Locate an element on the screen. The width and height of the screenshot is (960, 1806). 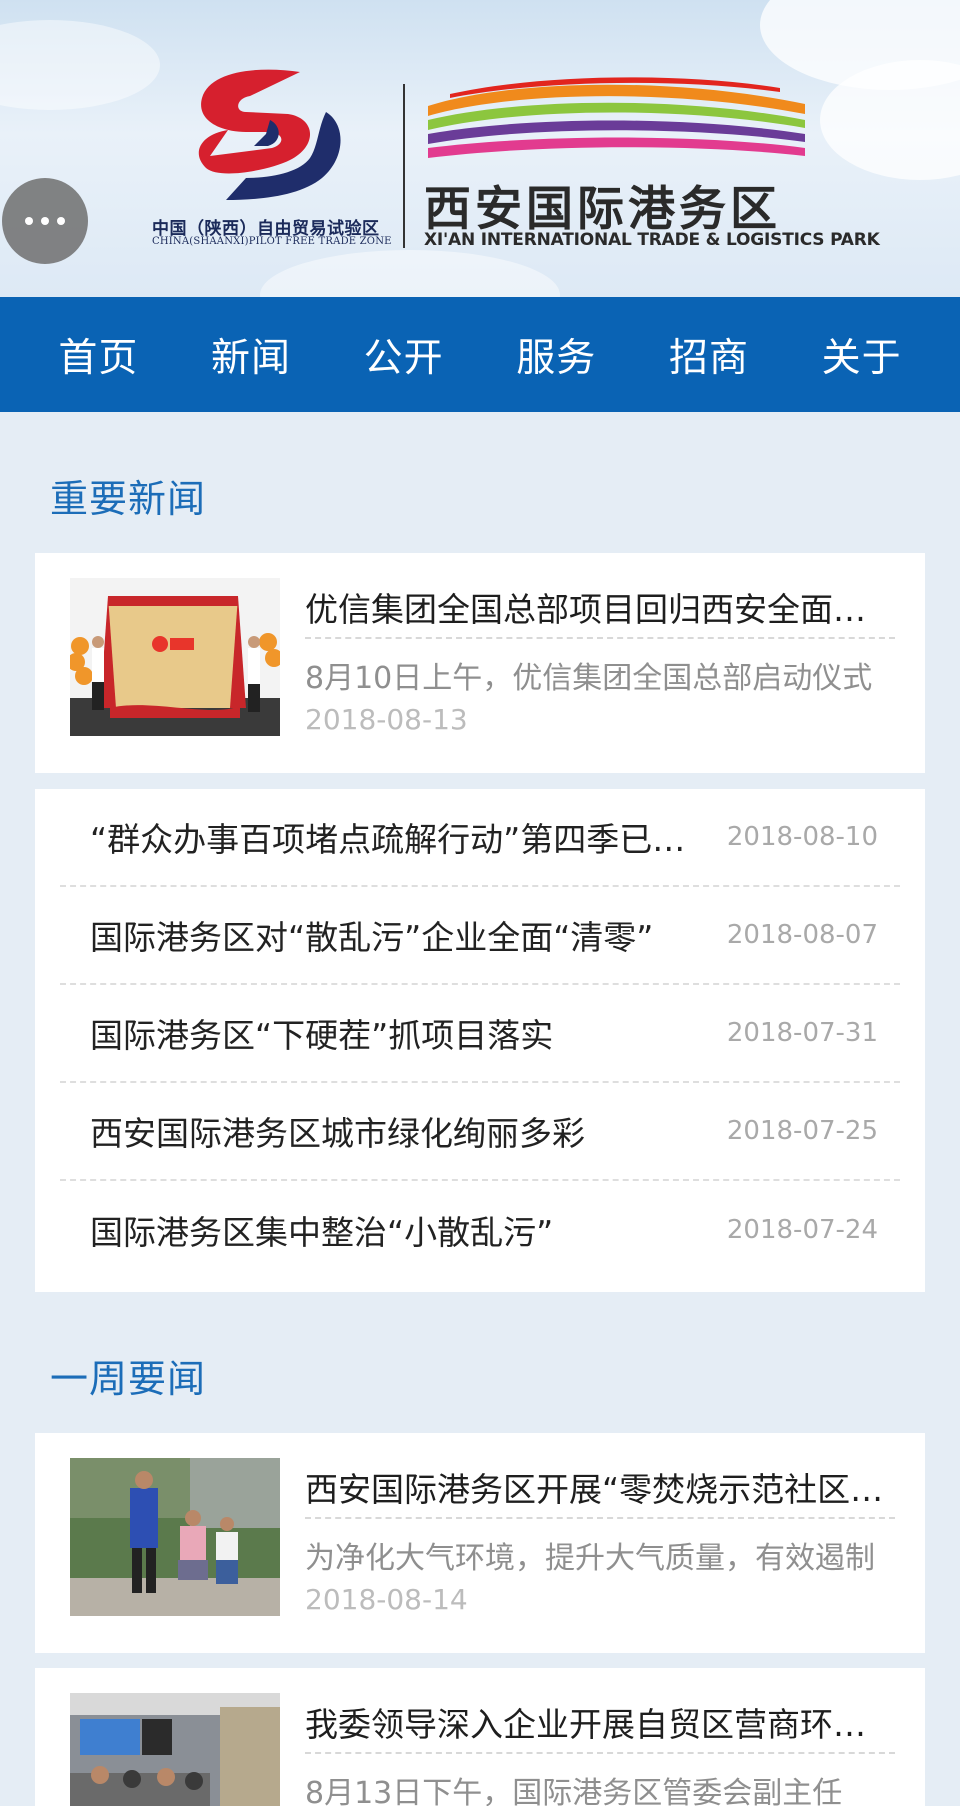
news-item-title: 西安国际港务区城市绿化绚丽多彩 is located at coordinates (395, 1131).